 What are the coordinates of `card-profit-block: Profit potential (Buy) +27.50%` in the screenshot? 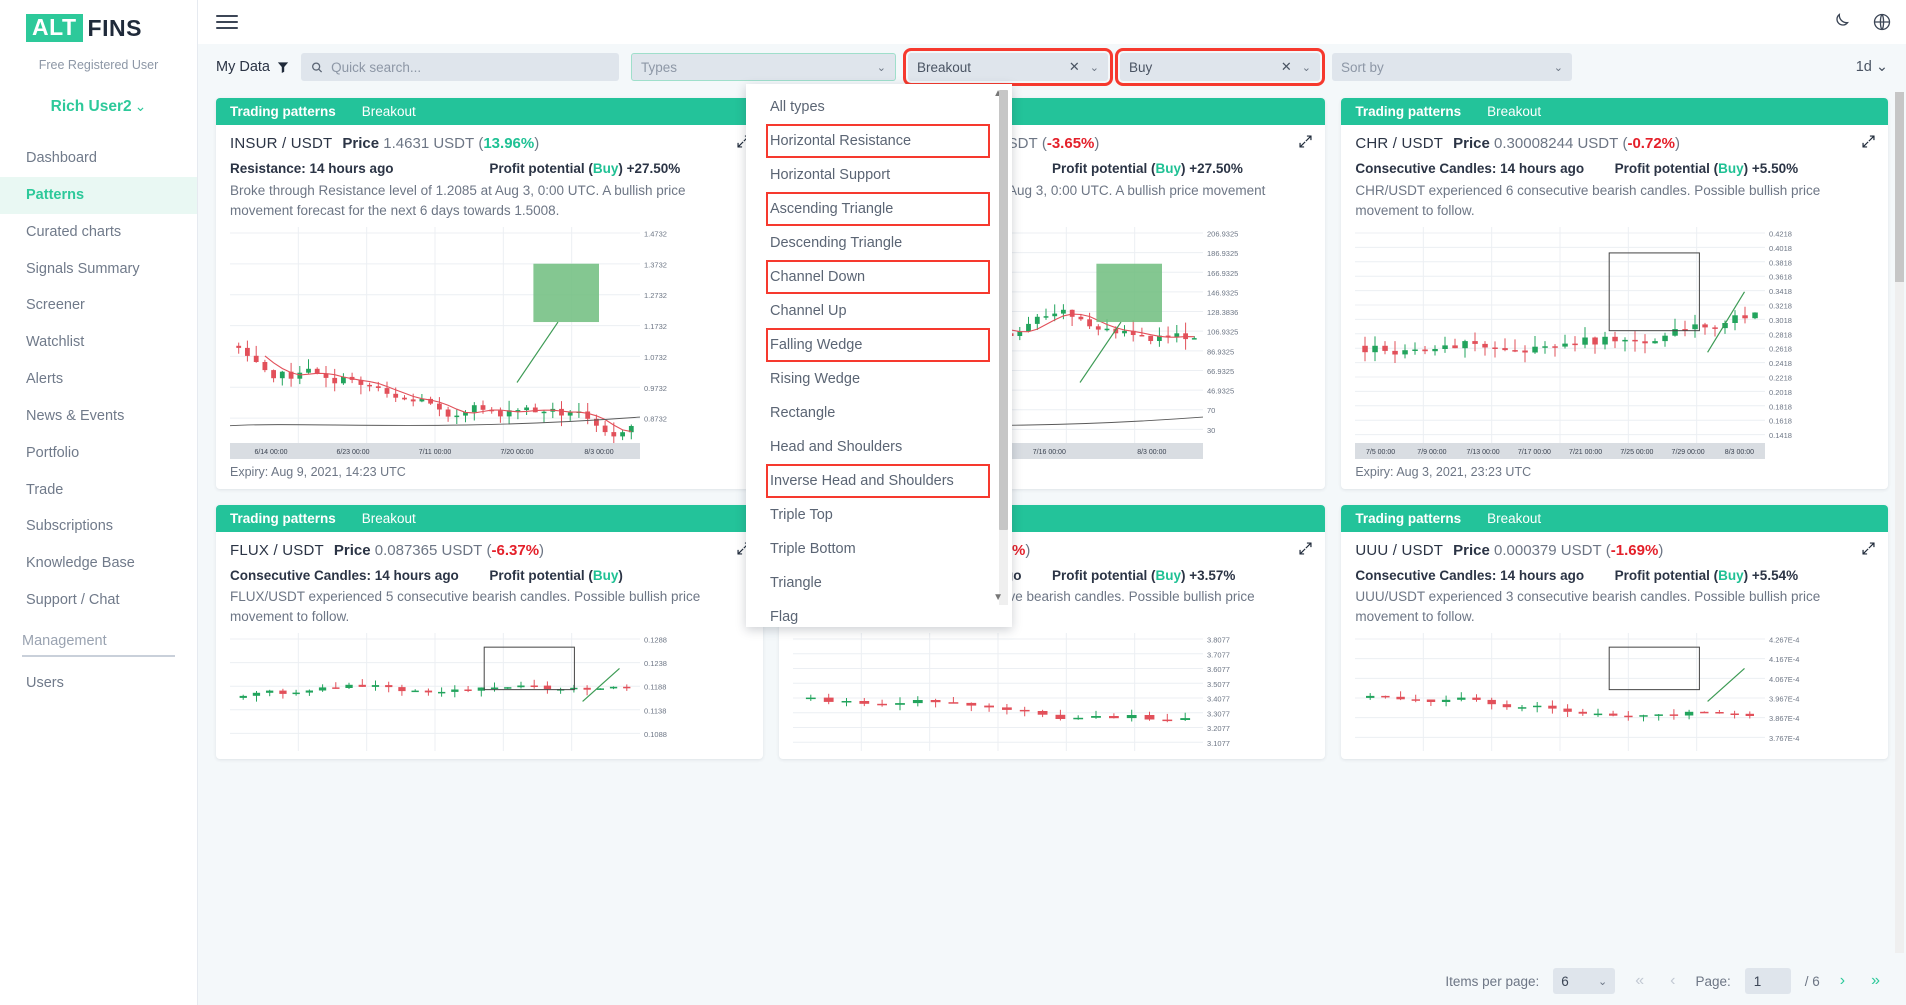 It's located at (585, 168).